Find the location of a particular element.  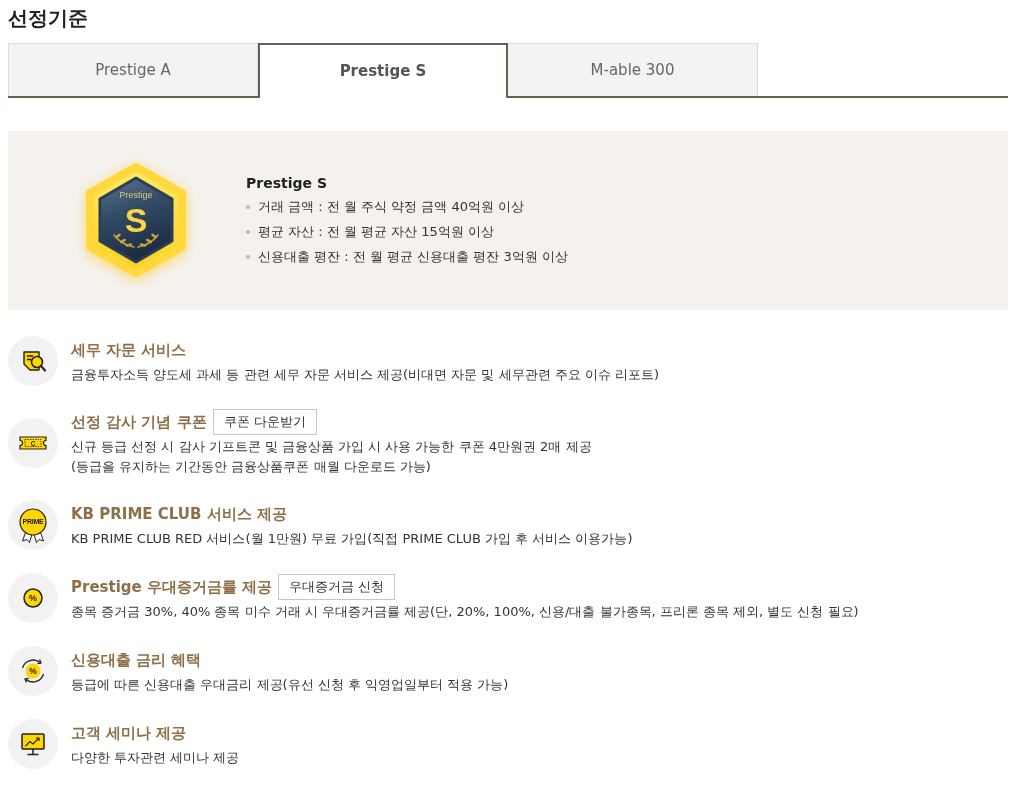

benefit-title: 고객 세미나 제공 is located at coordinates (129, 733).